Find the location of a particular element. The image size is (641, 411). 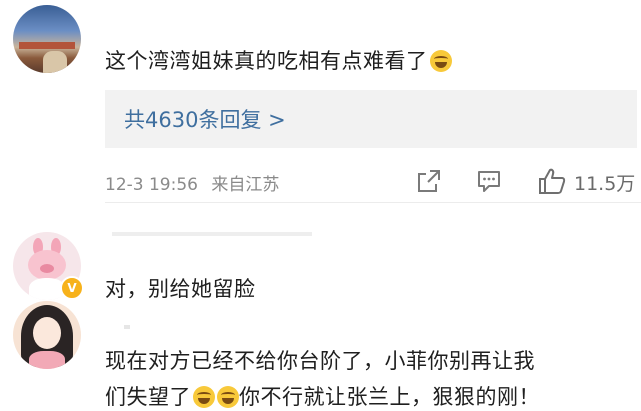

timestamp: 12-3 19:56 is located at coordinates (151, 185).